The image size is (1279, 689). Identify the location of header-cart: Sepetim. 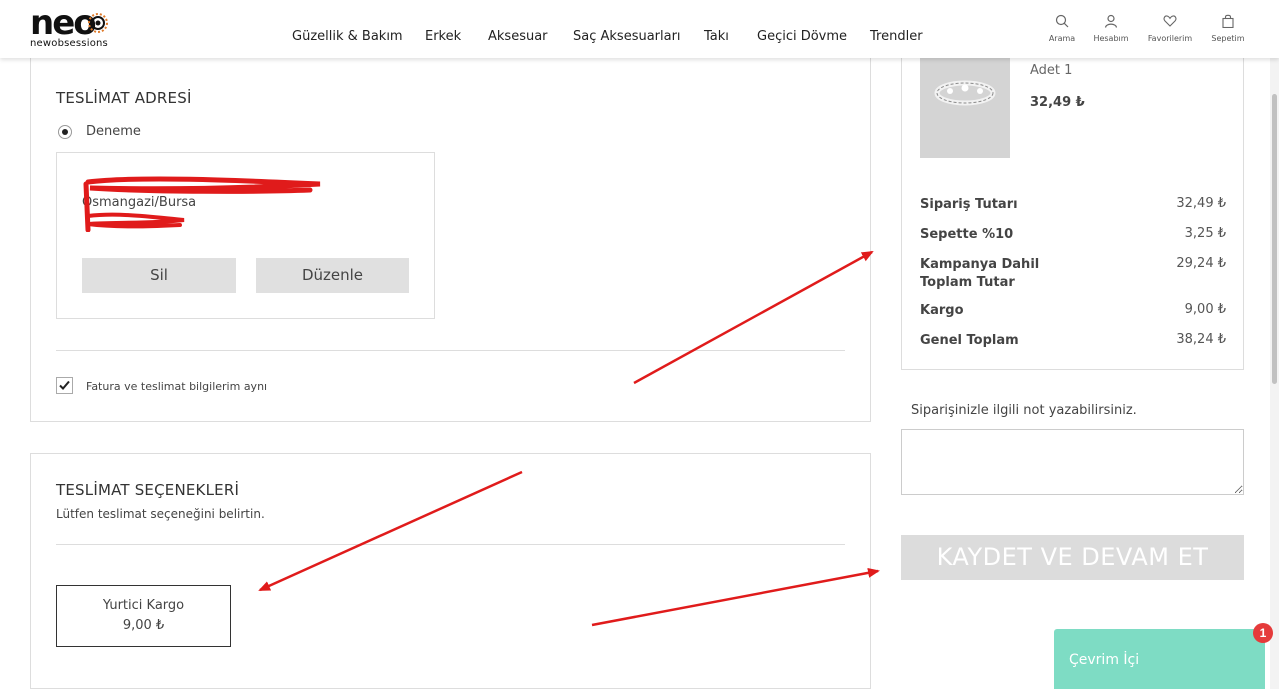
(1228, 28).